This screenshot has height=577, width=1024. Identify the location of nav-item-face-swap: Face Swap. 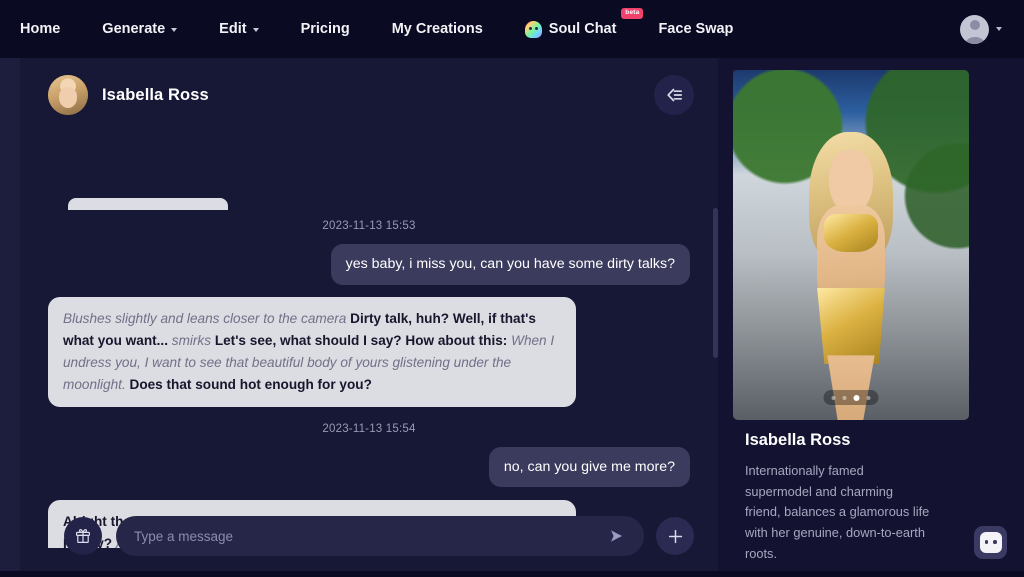
(695, 29).